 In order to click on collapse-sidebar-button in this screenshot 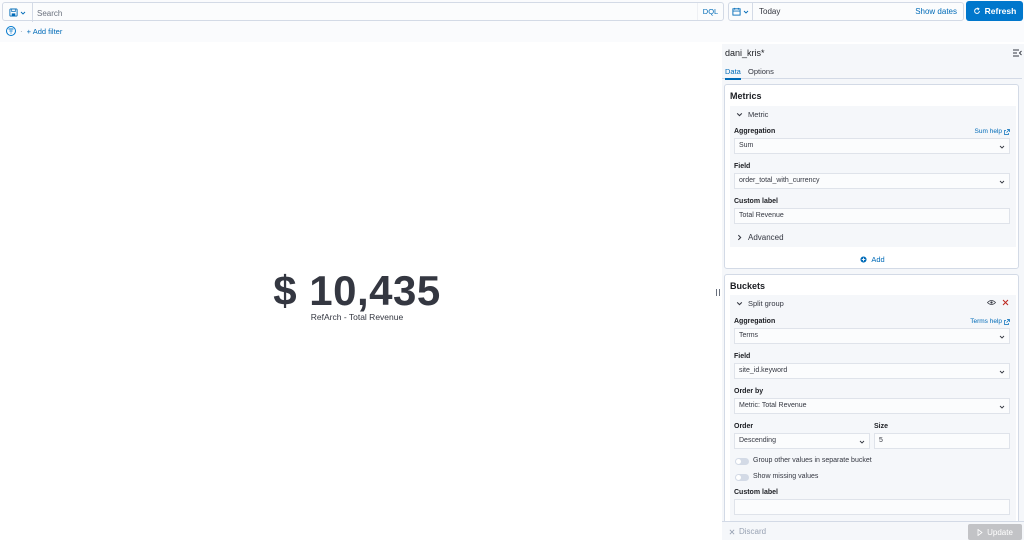, I will do `click(1017, 53)`.